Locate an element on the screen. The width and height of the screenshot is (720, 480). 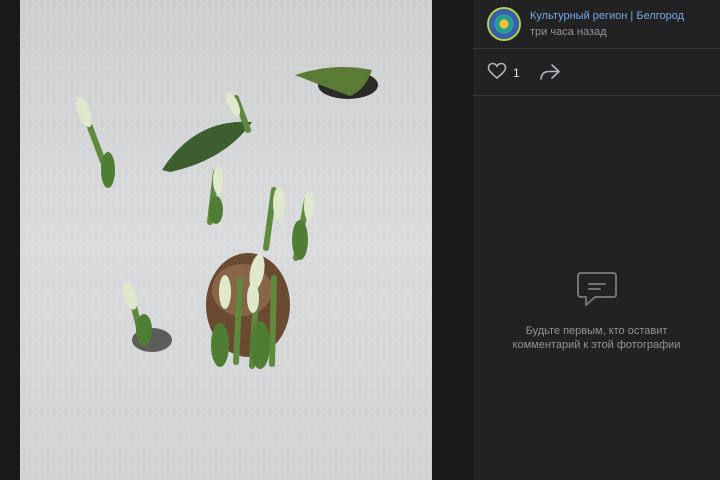
like-count: 1 is located at coordinates (516, 73).